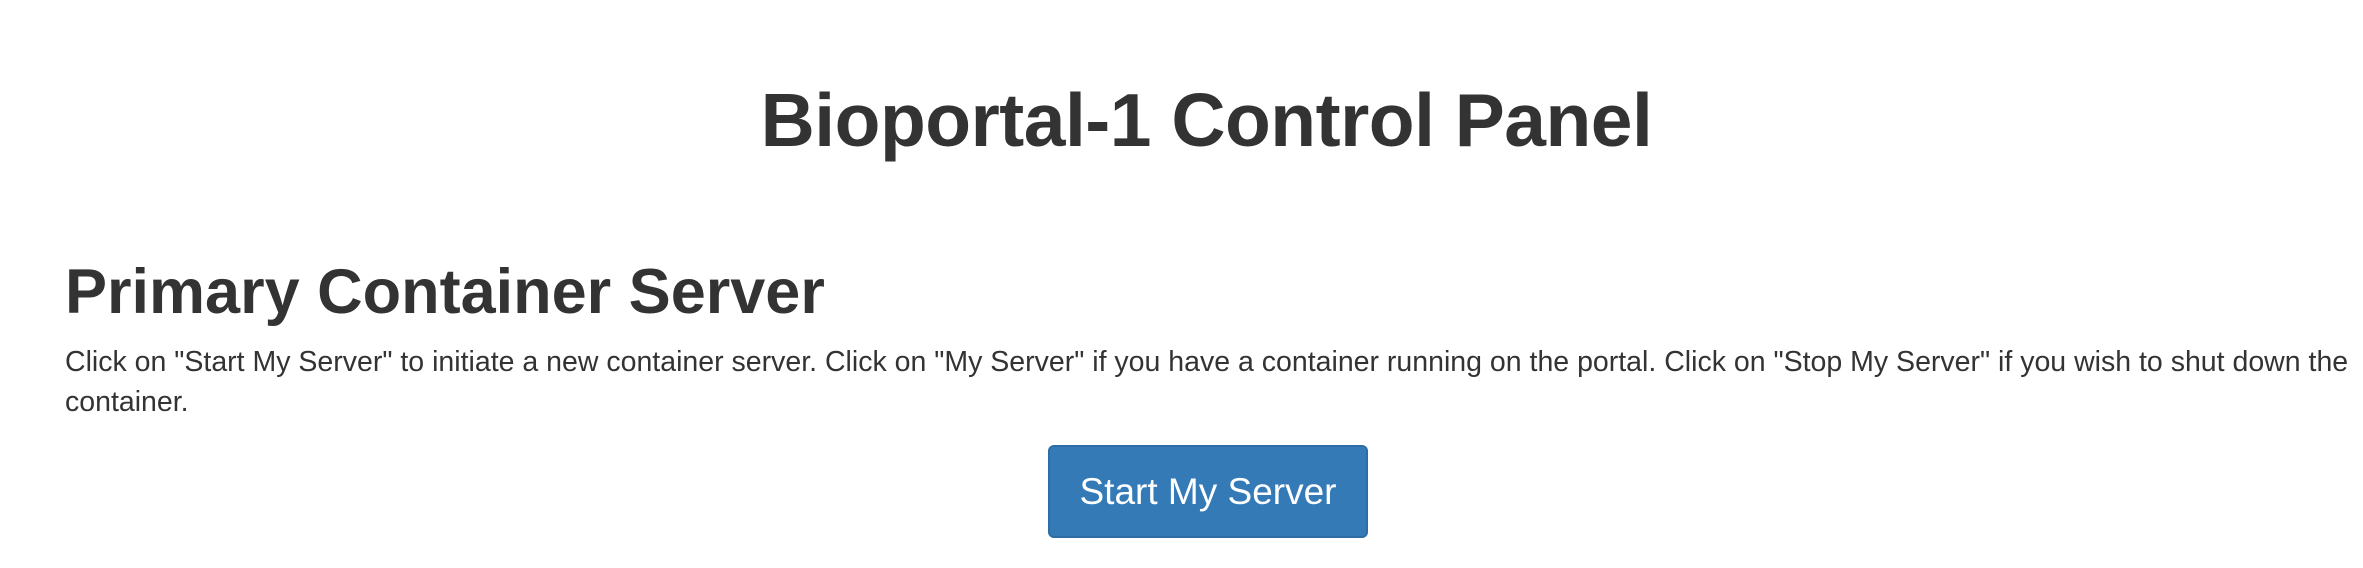 The image size is (2363, 568). Describe the element at coordinates (445, 292) in the screenshot. I see `section-title: Primary Container Server` at that location.